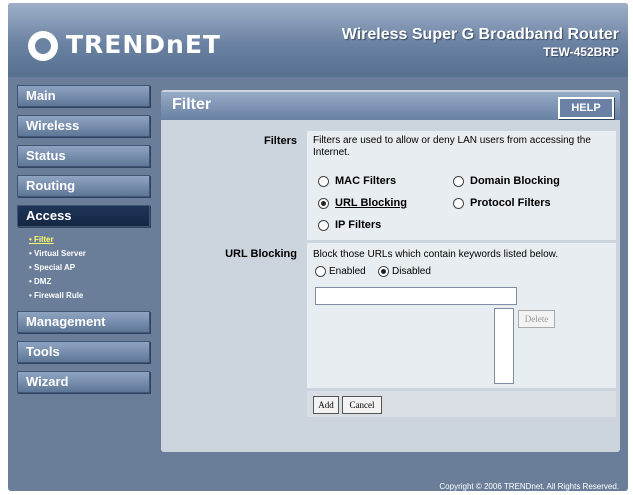 This screenshot has height=495, width=633. Describe the element at coordinates (383, 271) in the screenshot. I see `disabled-radio` at that location.